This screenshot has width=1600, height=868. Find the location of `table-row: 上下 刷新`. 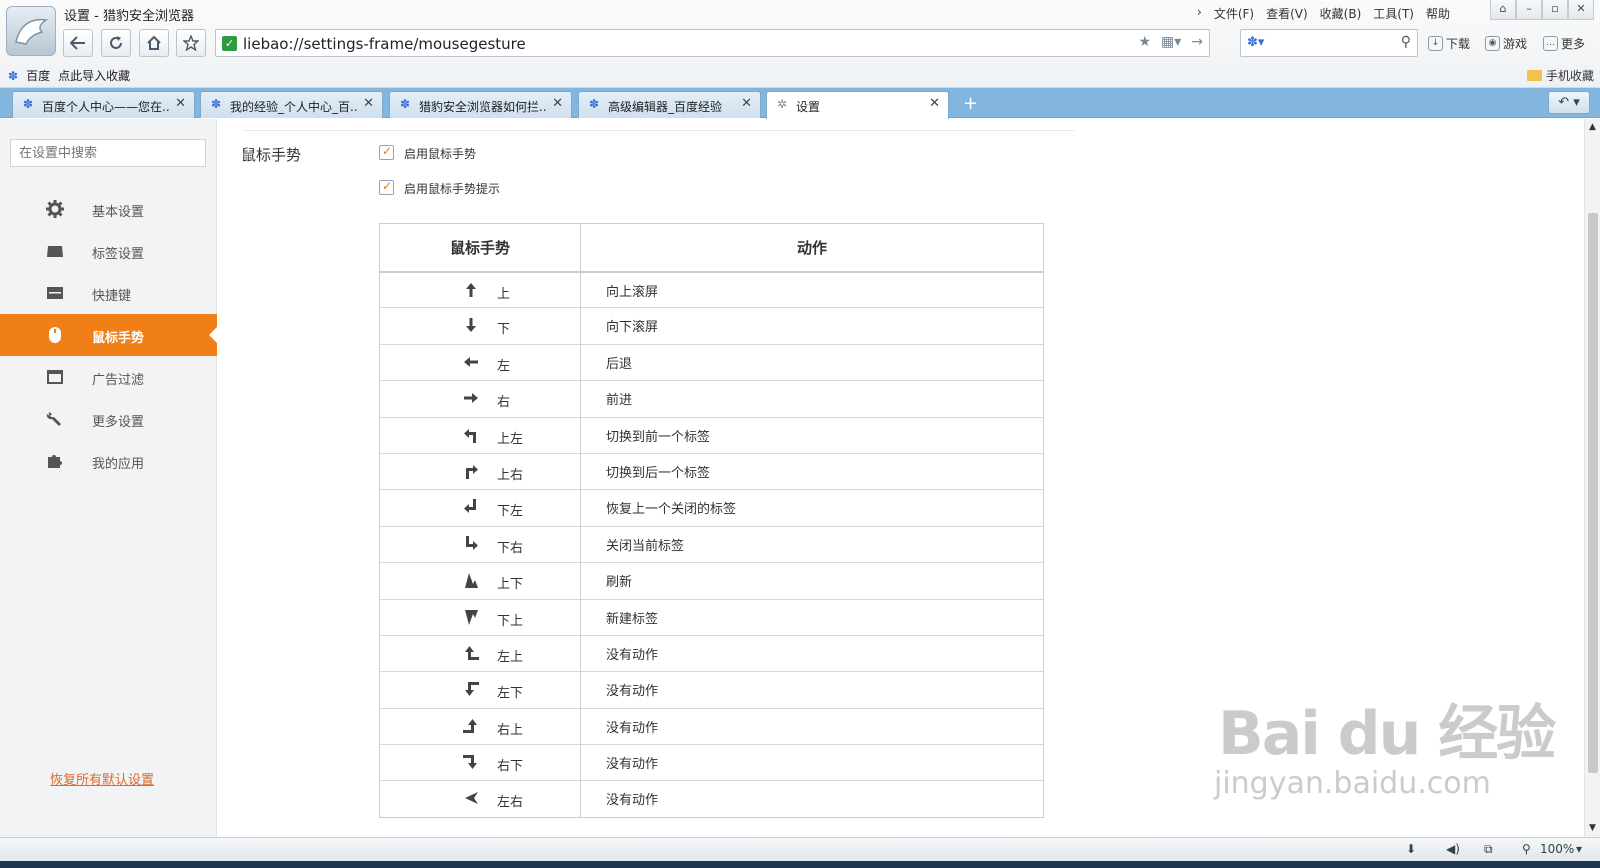

table-row: 上下 刷新 is located at coordinates (711, 581).